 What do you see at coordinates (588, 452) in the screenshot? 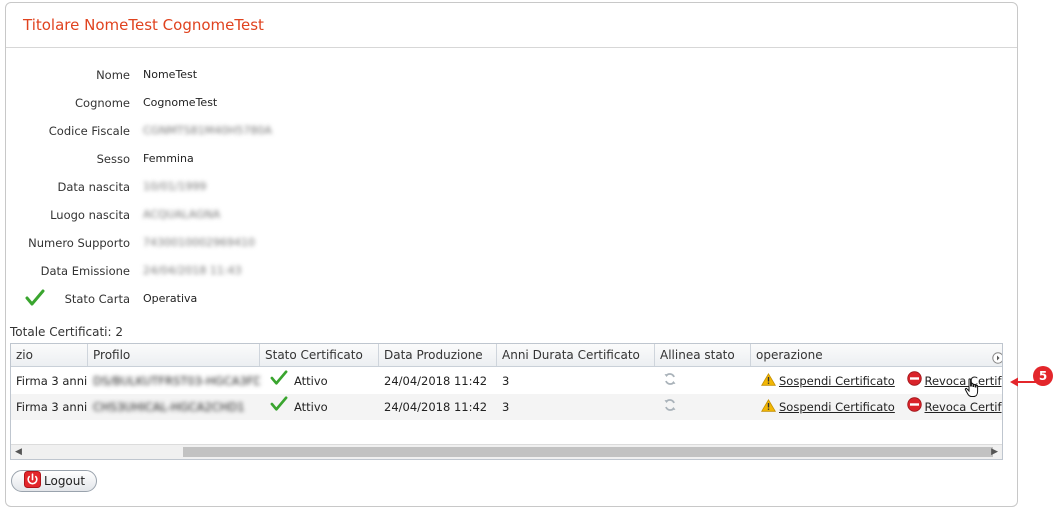
I see `scrollbar-thumb` at bounding box center [588, 452].